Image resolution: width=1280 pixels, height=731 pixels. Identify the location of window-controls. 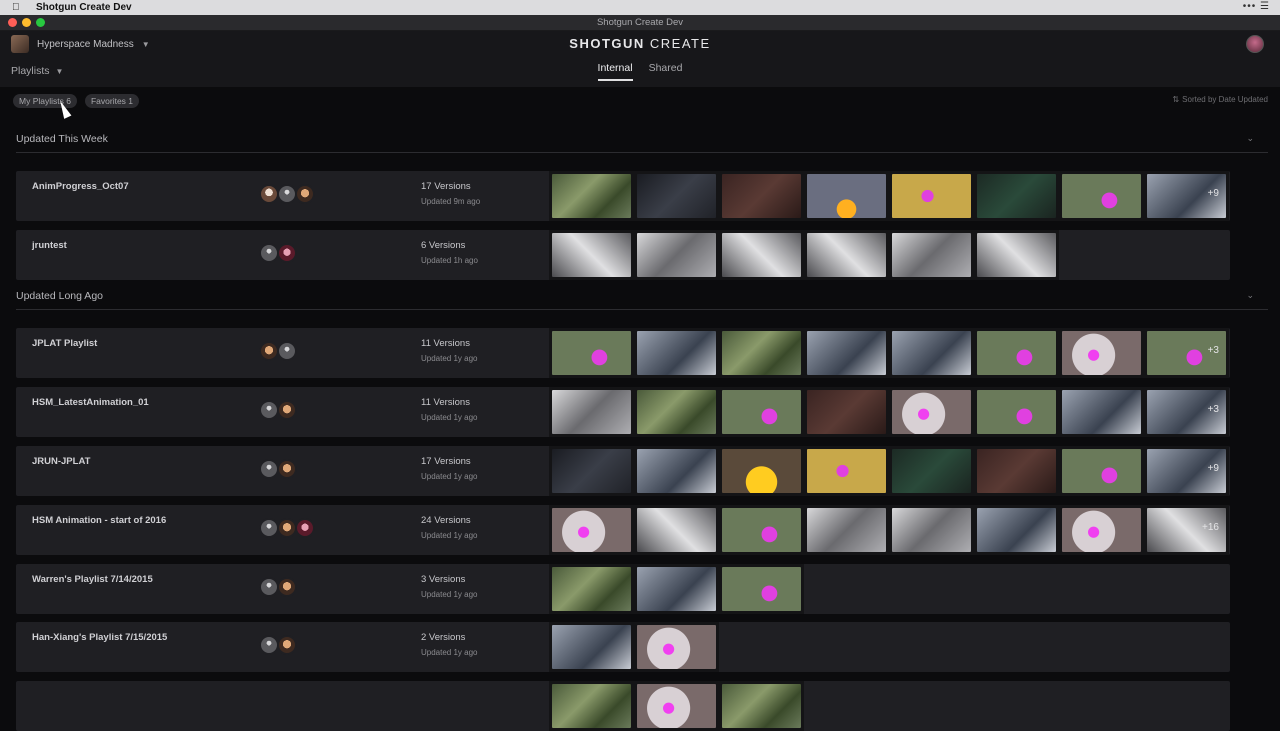
(26, 22).